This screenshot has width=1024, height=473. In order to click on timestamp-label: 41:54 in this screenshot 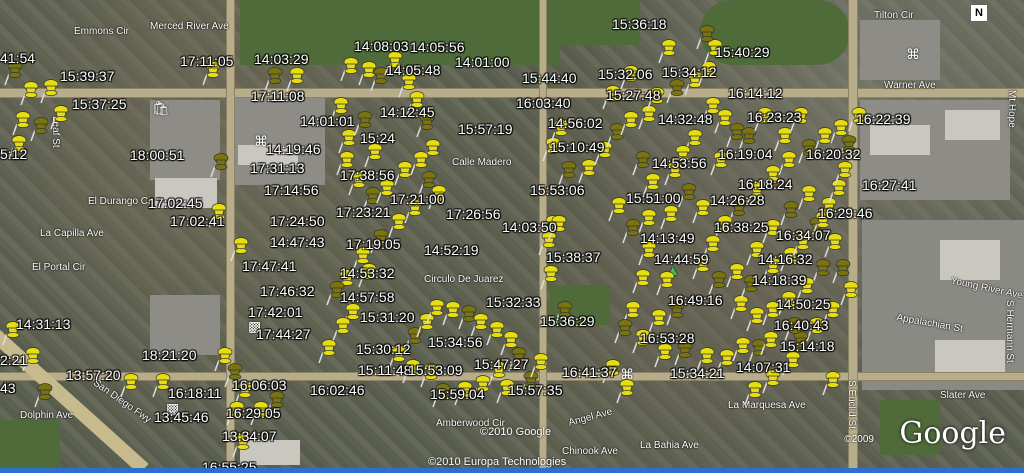, I will do `click(18, 58)`.